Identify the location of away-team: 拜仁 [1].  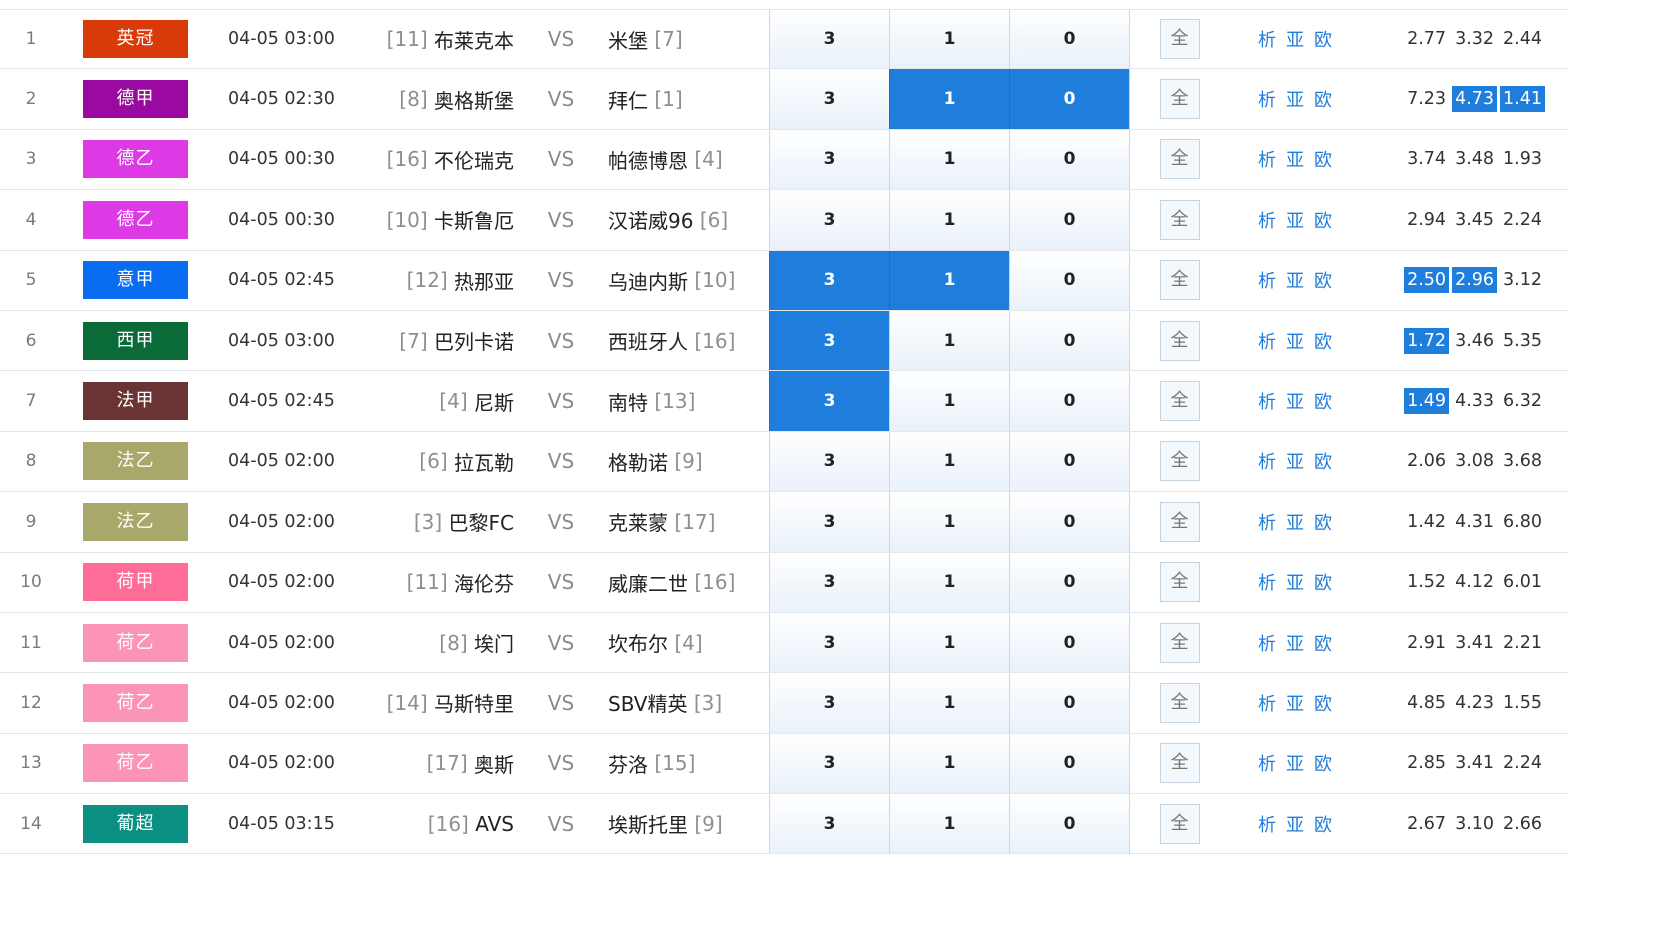
(688, 98).